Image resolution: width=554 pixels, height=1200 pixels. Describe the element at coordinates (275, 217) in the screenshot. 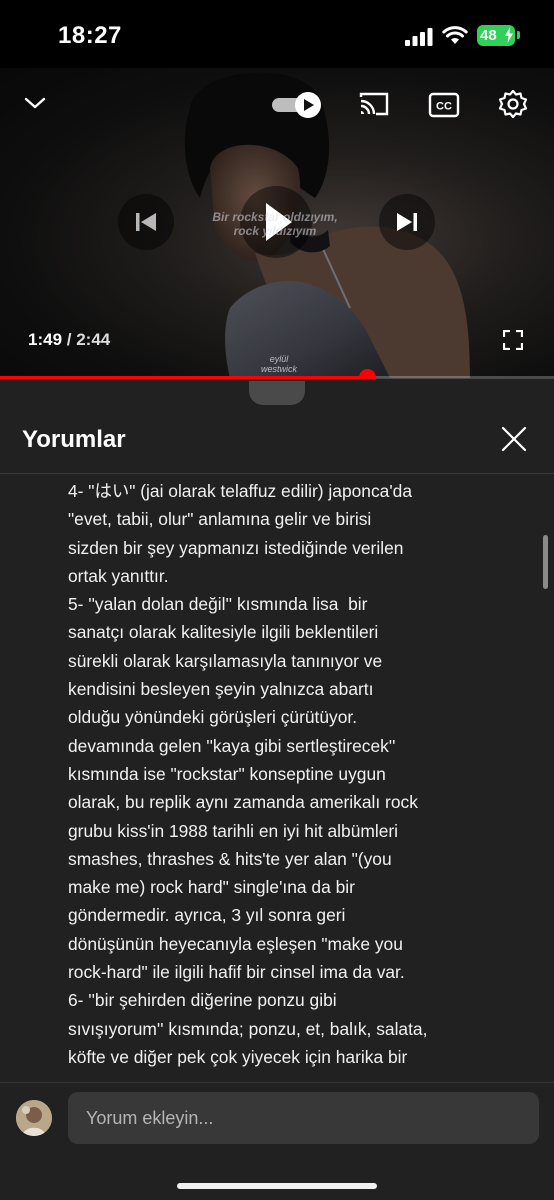

I see `video-subtitle-line: Bir rockstar oldızıyım,` at that location.